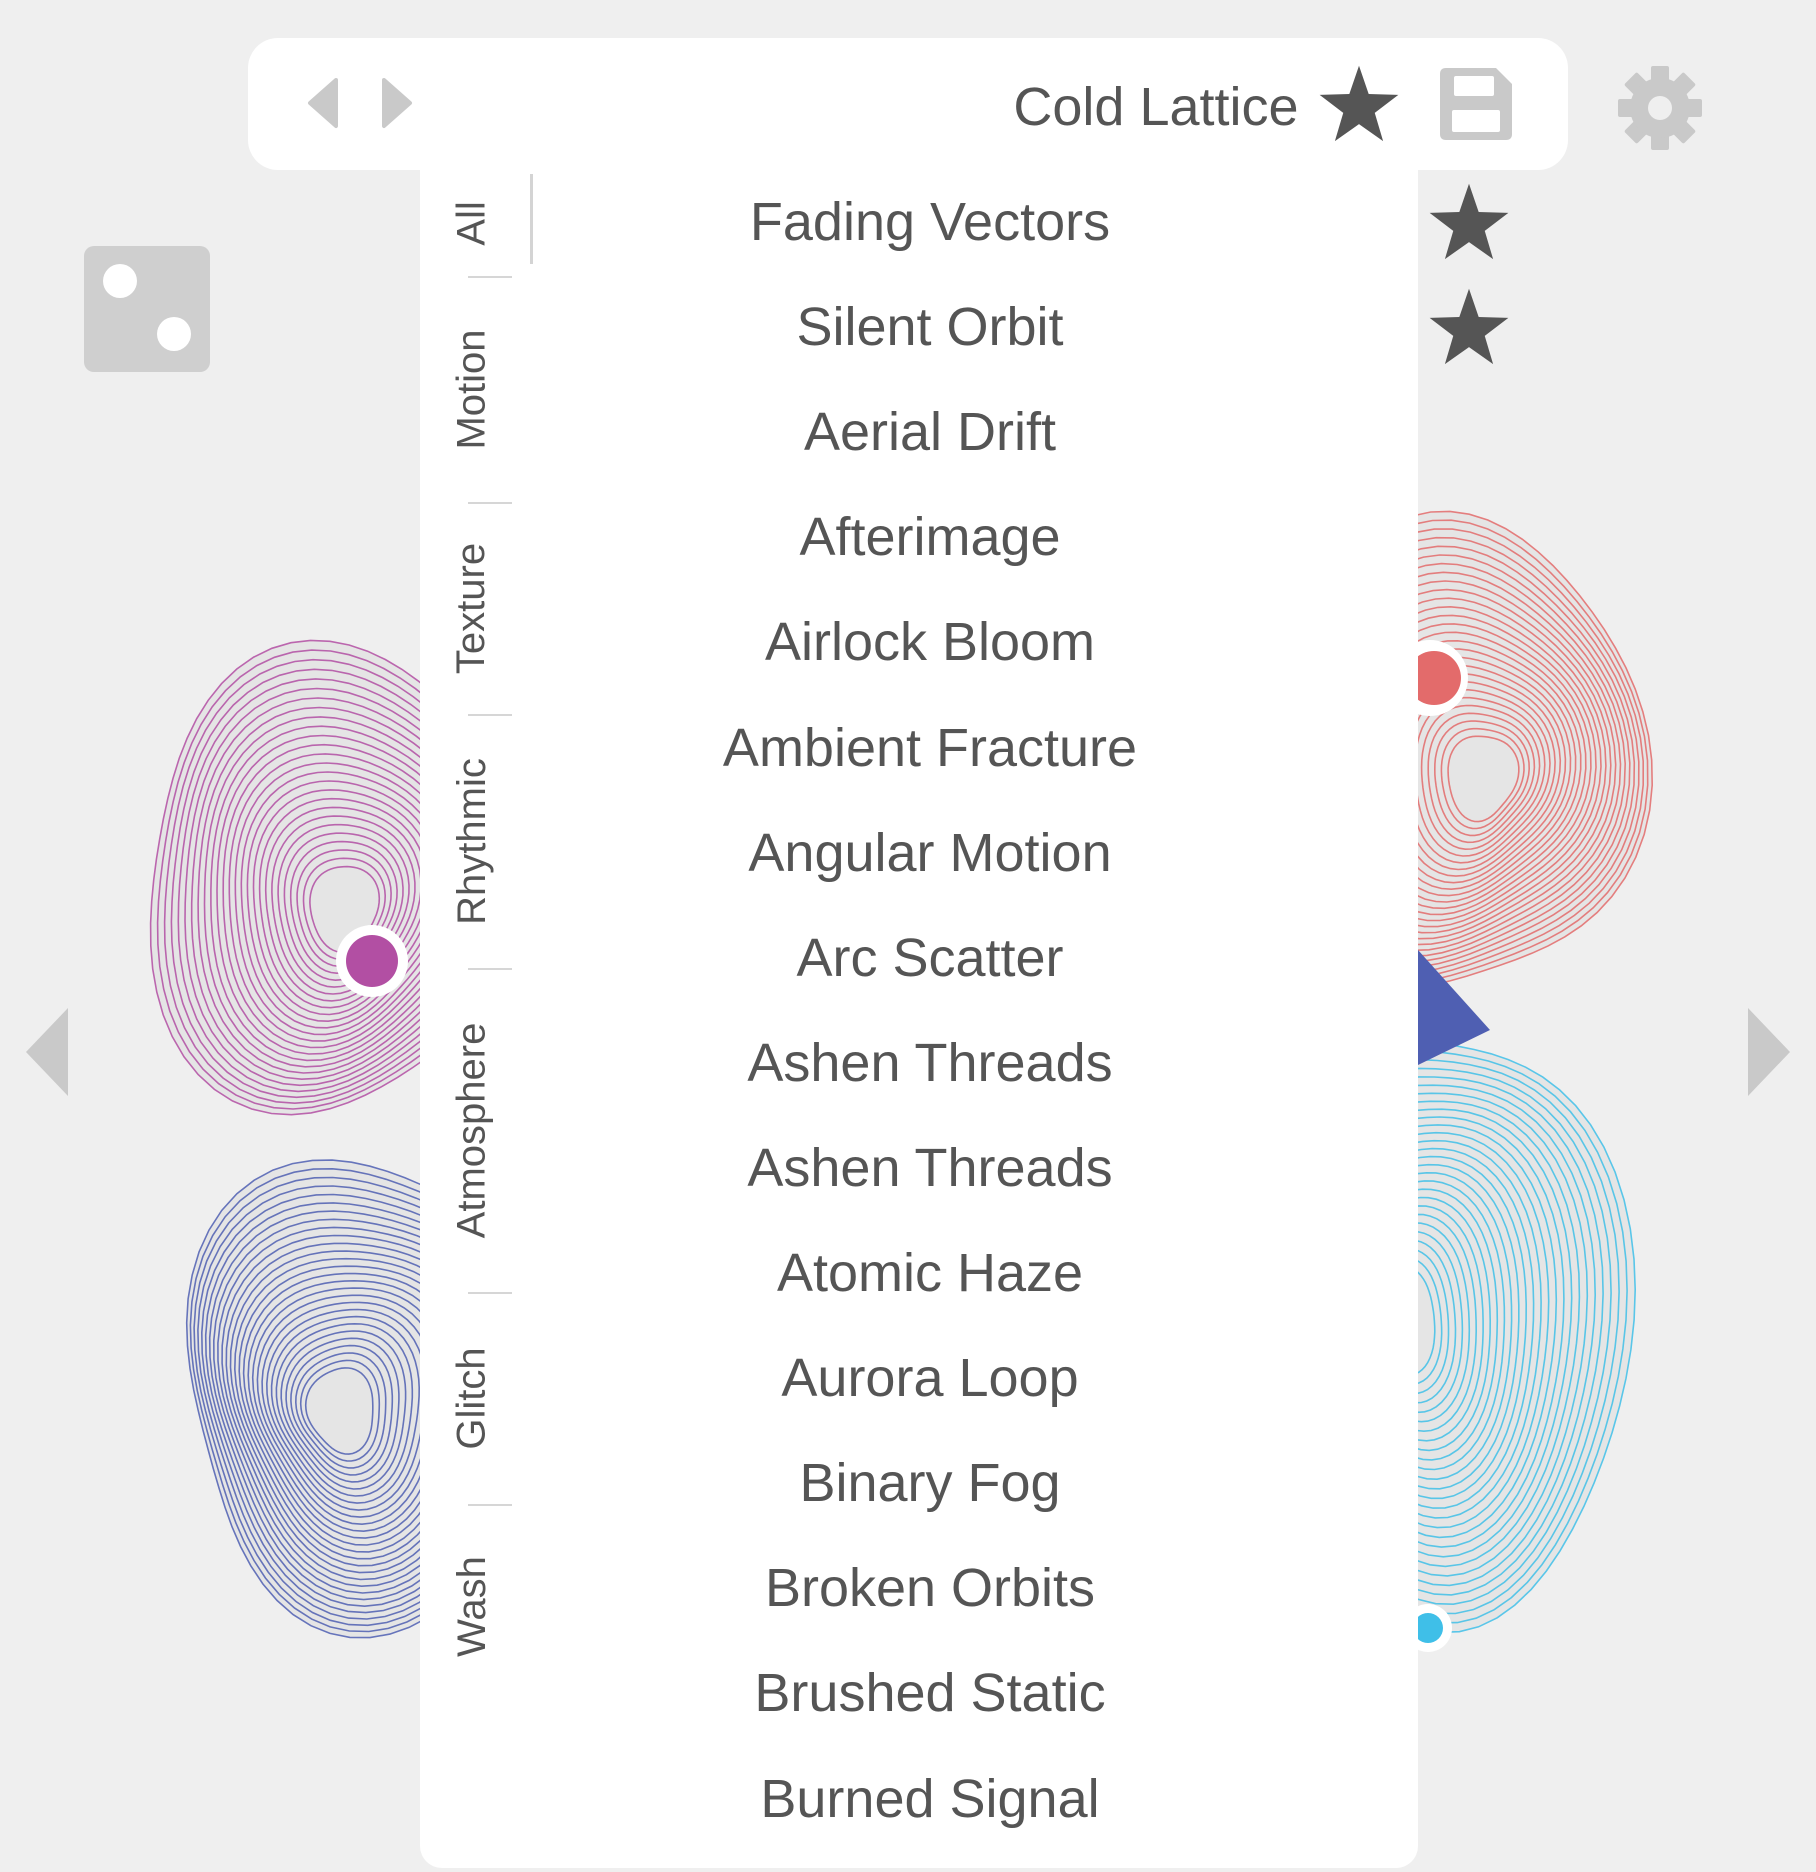 This screenshot has height=1872, width=1816. I want to click on save-icon, so click(1476, 104).